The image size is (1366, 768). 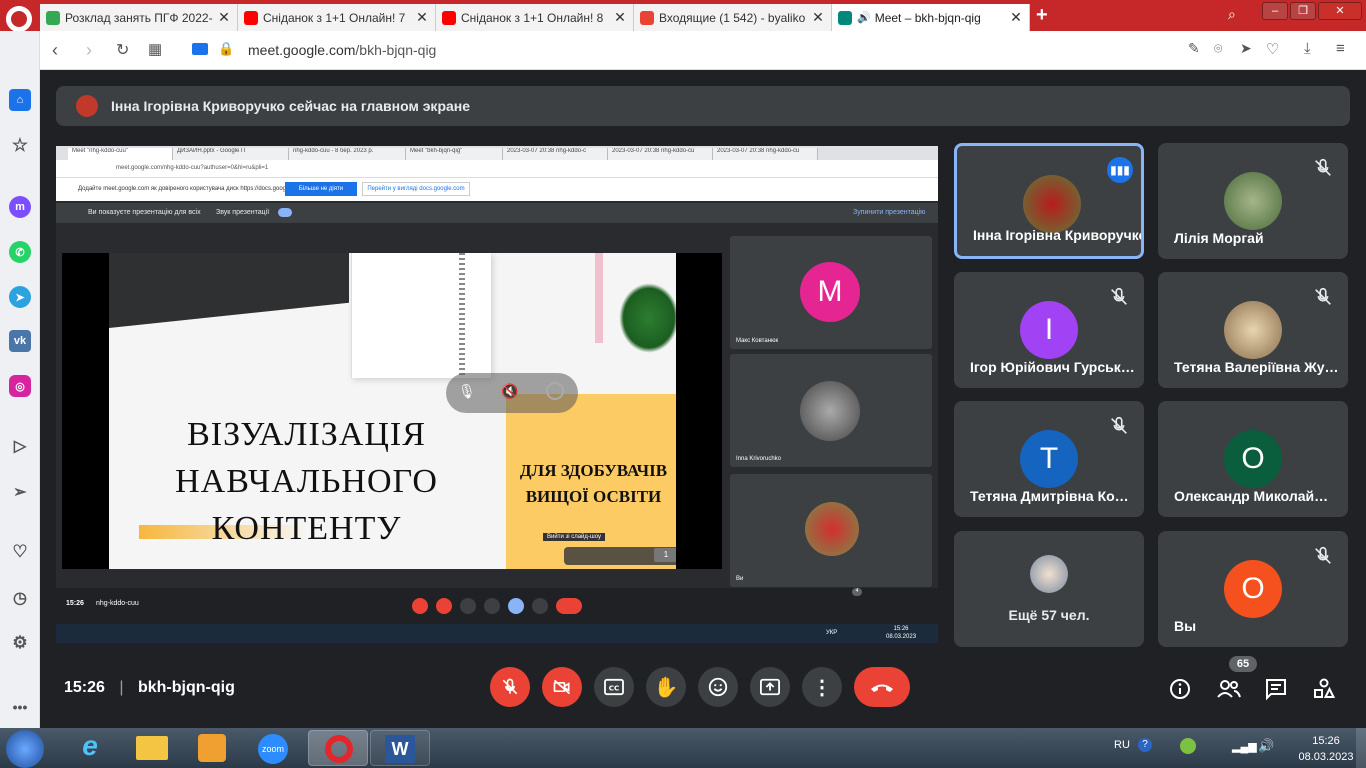 What do you see at coordinates (20, 297) in the screenshot?
I see `telegram-icon: ➤` at bounding box center [20, 297].